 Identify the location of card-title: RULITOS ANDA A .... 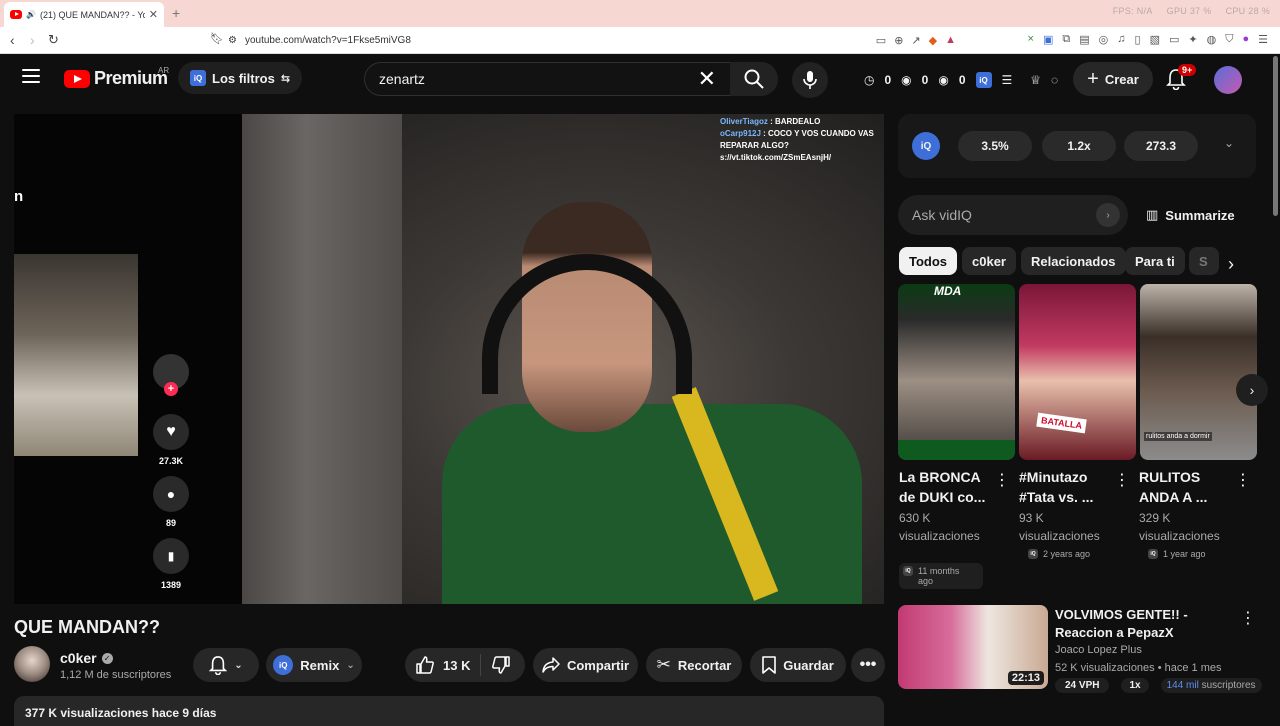
(1183, 487).